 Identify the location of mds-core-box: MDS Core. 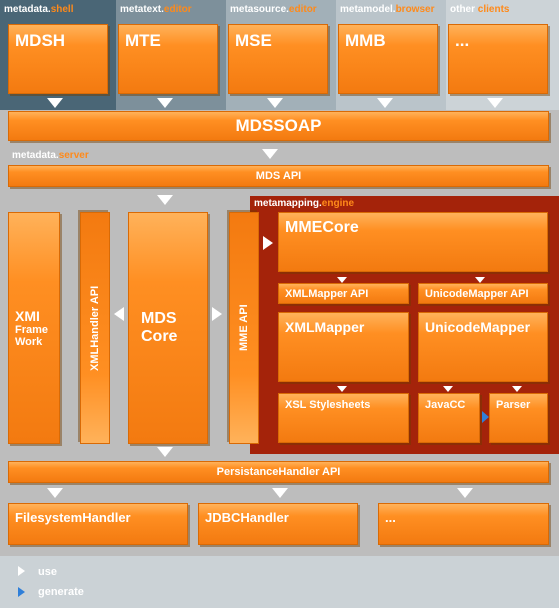
(168, 328).